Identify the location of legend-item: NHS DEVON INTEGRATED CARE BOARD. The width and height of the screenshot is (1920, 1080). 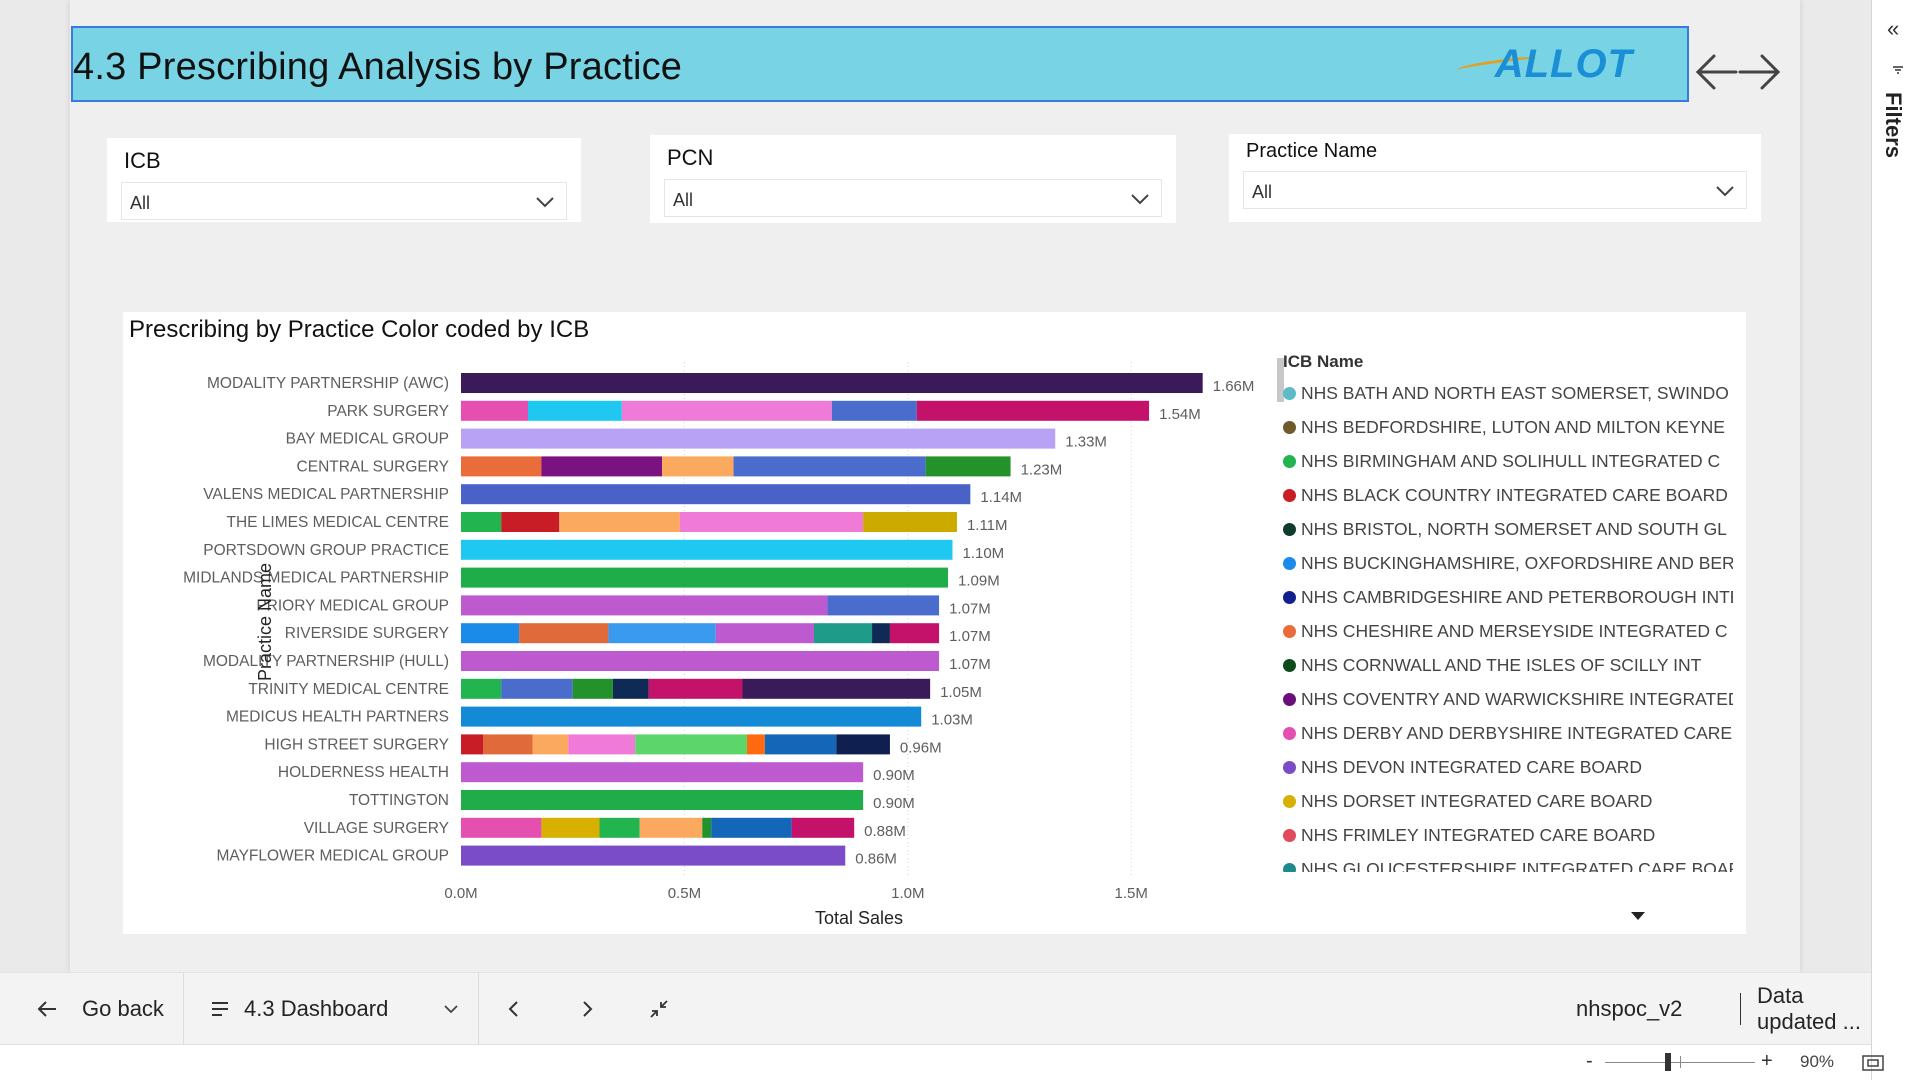
(1508, 767).